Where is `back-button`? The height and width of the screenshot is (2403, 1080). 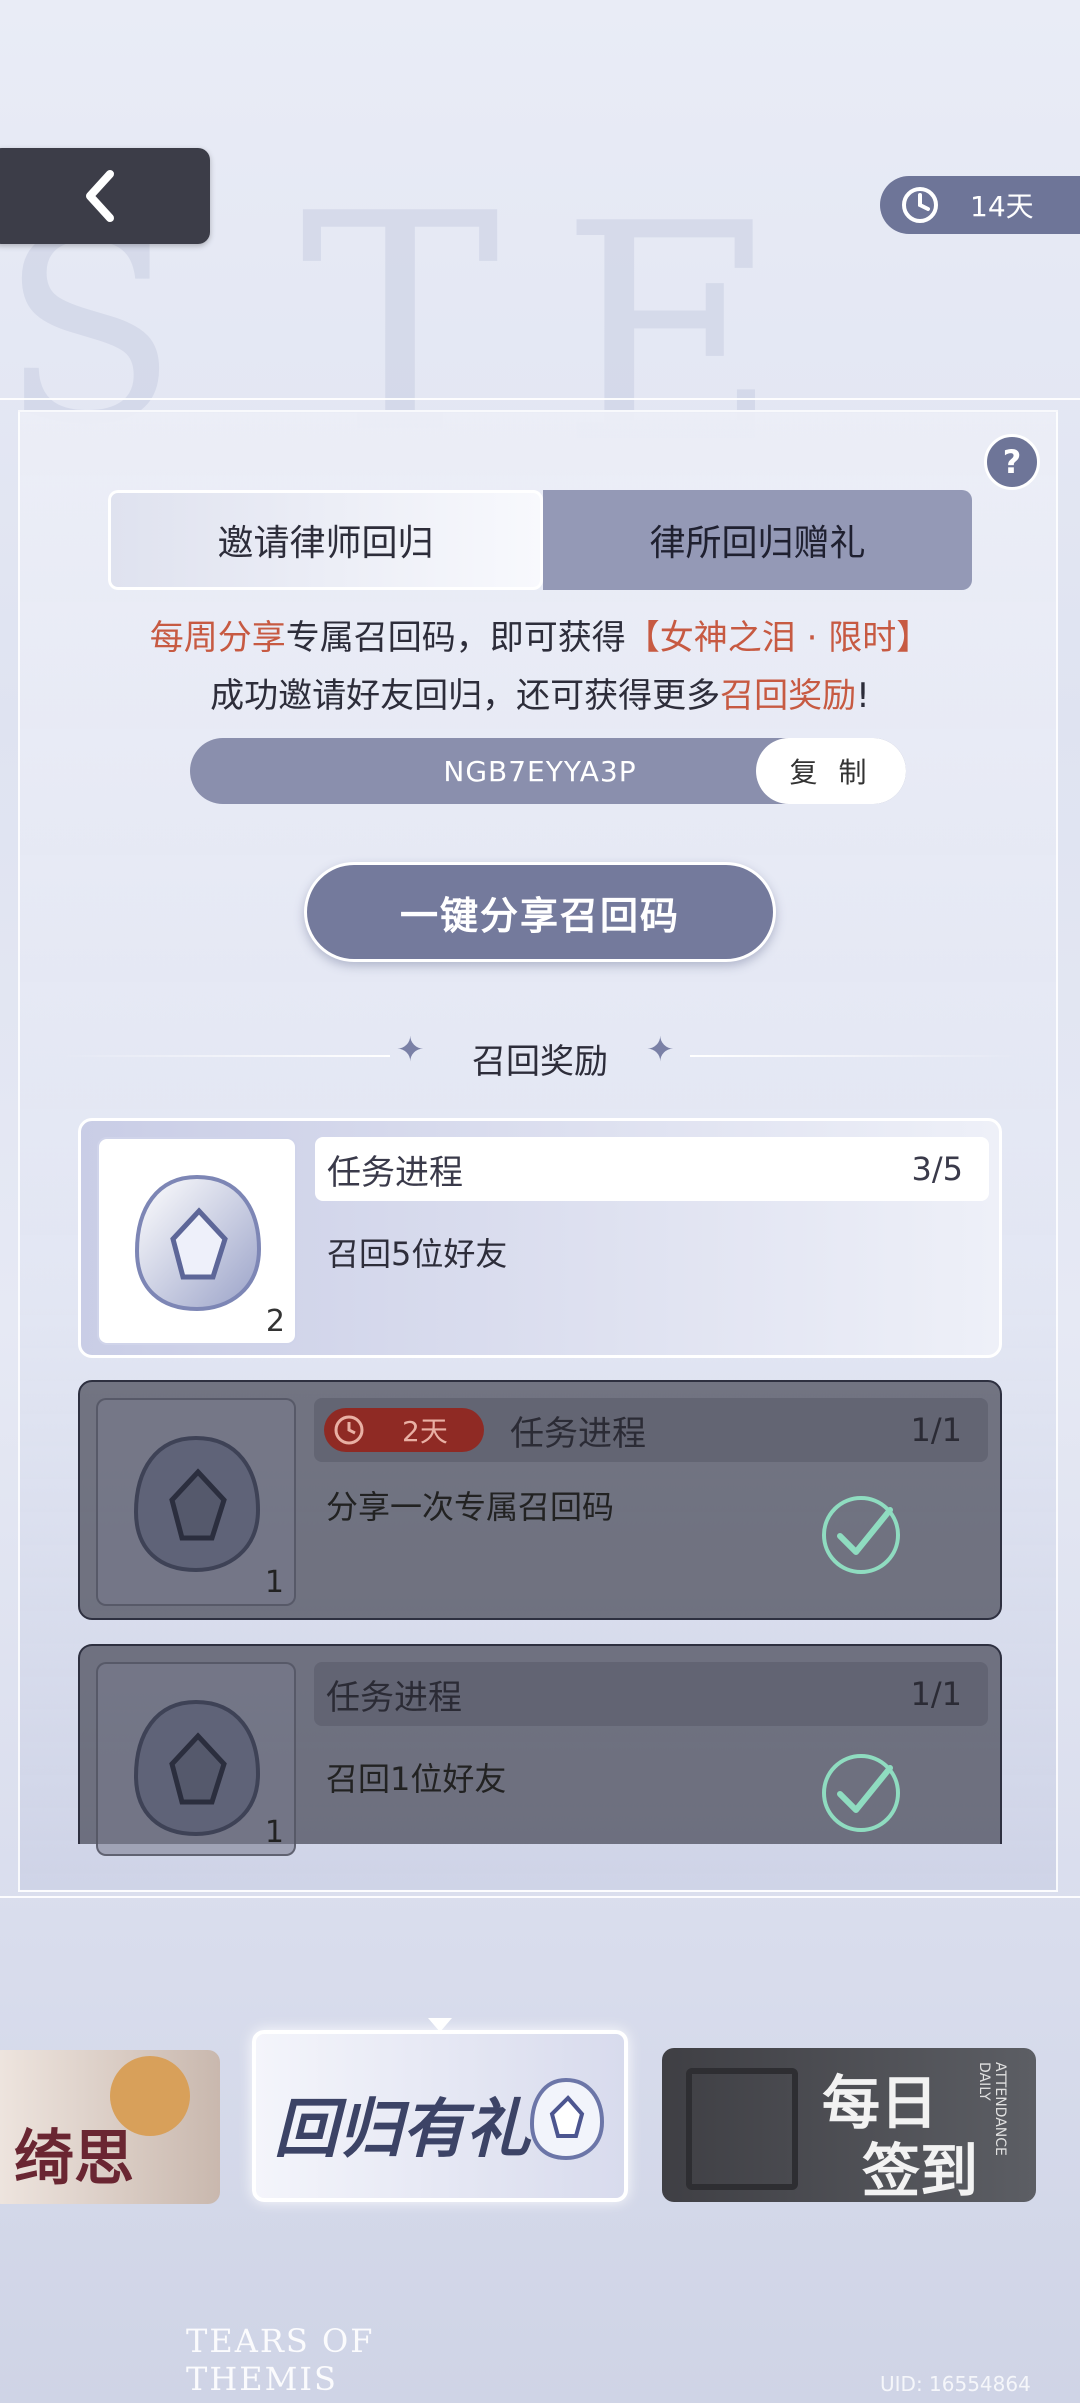
back-button is located at coordinates (105, 196).